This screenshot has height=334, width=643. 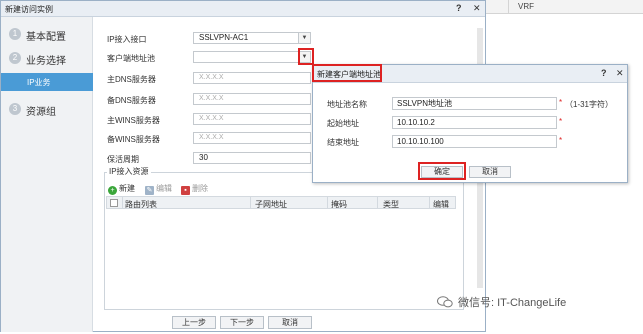 What do you see at coordinates (131, 100) in the screenshot?
I see `backup-dns-label: 备DNS服务器` at bounding box center [131, 100].